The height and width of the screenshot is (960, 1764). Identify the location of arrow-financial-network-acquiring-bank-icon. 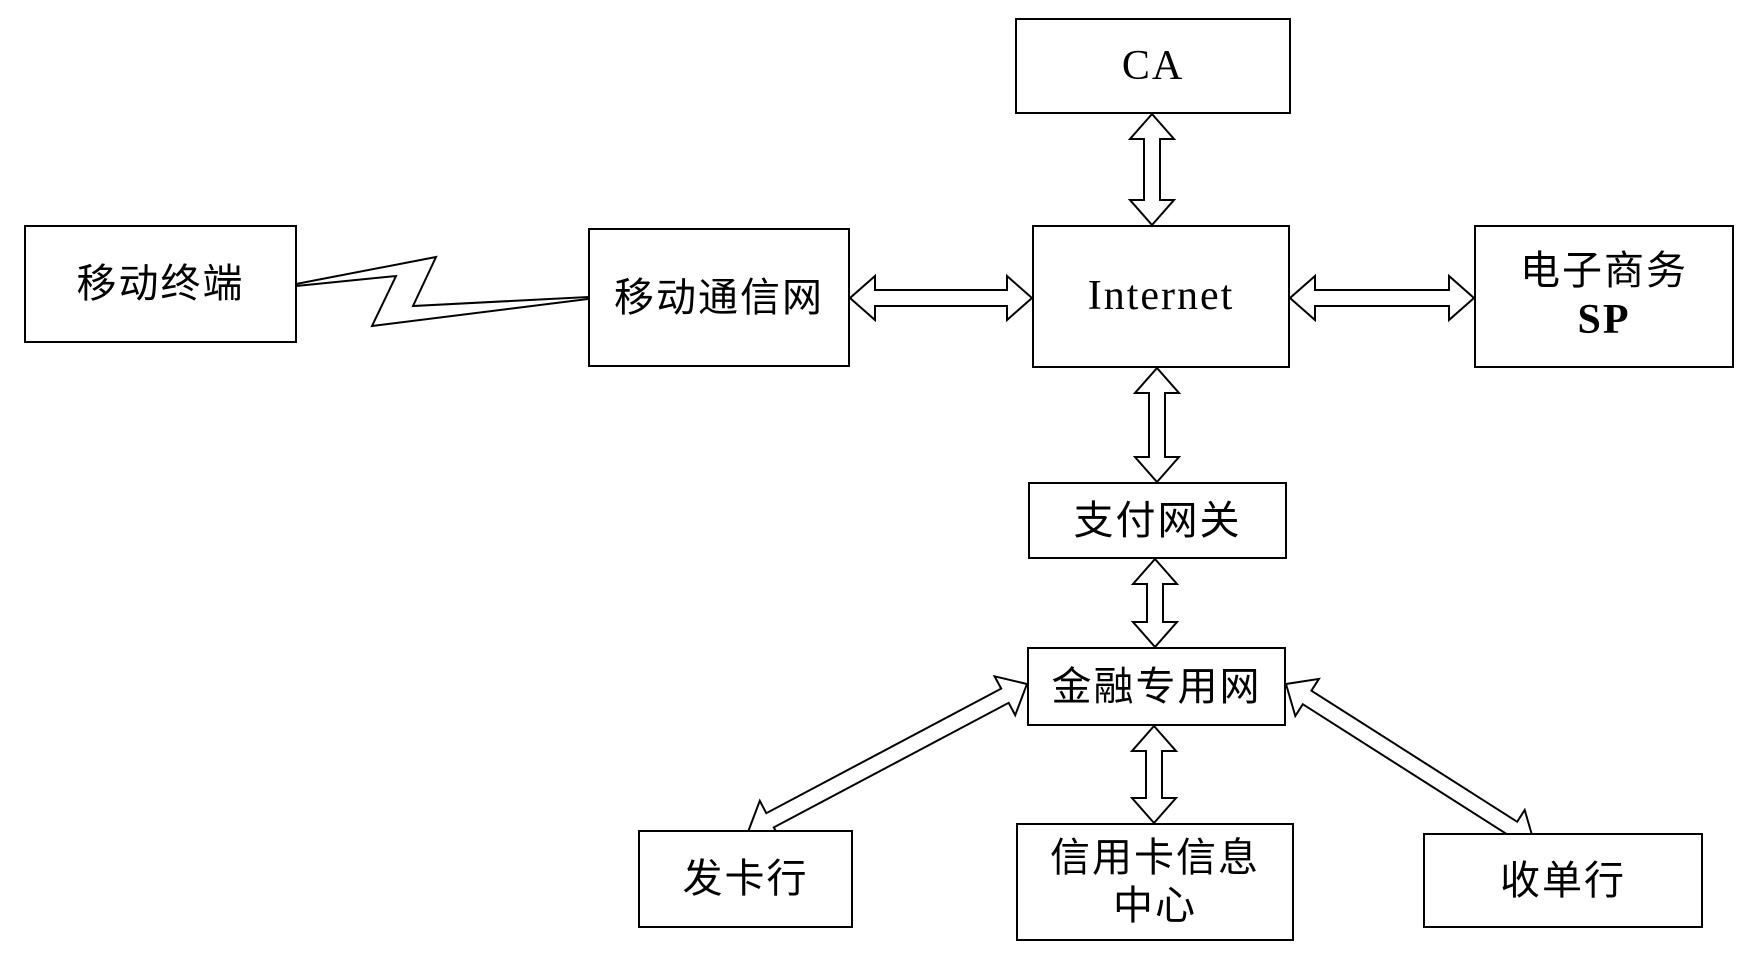
(1410, 763).